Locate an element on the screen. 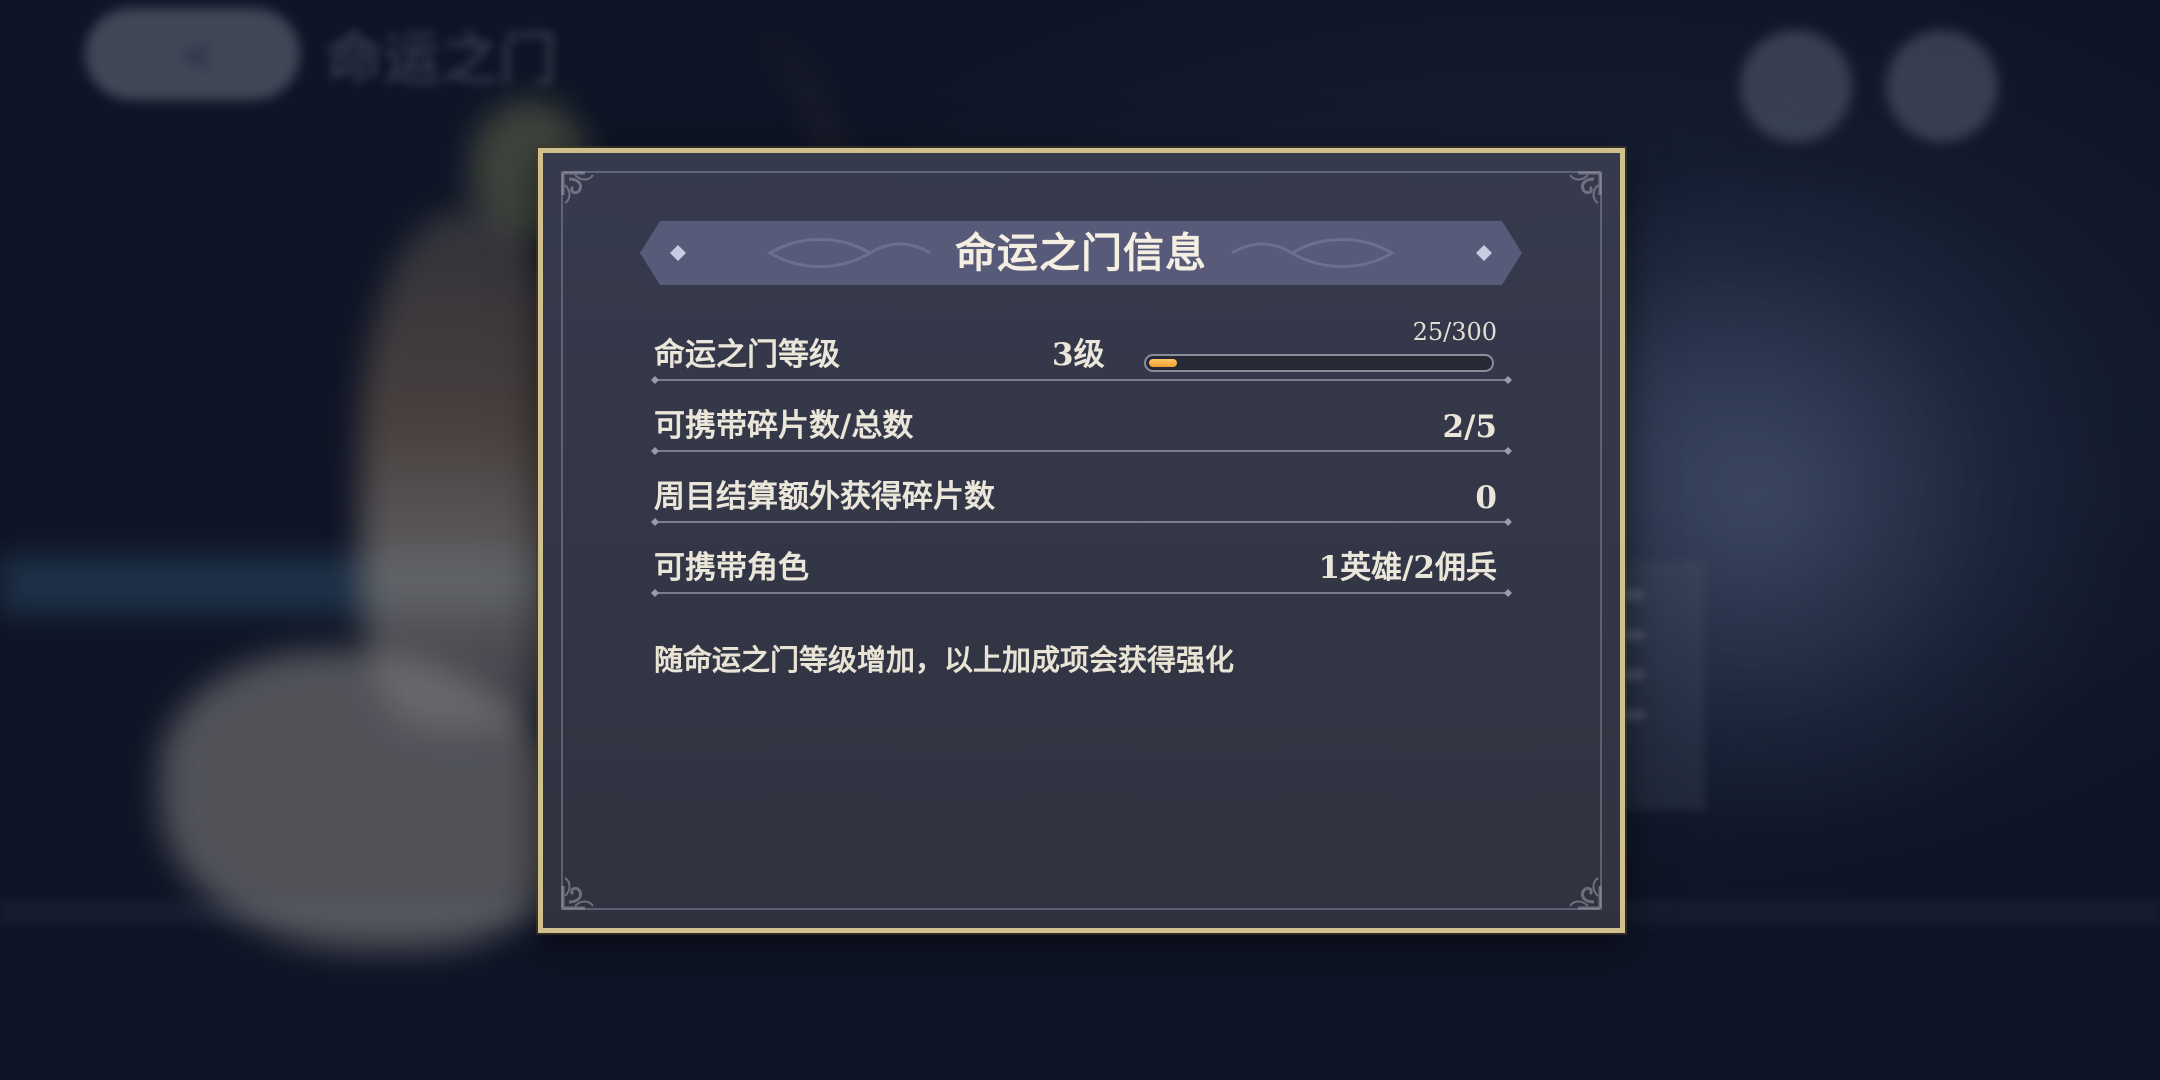 The image size is (2160, 1080). row-label: 命运之门等级 is located at coordinates (747, 355).